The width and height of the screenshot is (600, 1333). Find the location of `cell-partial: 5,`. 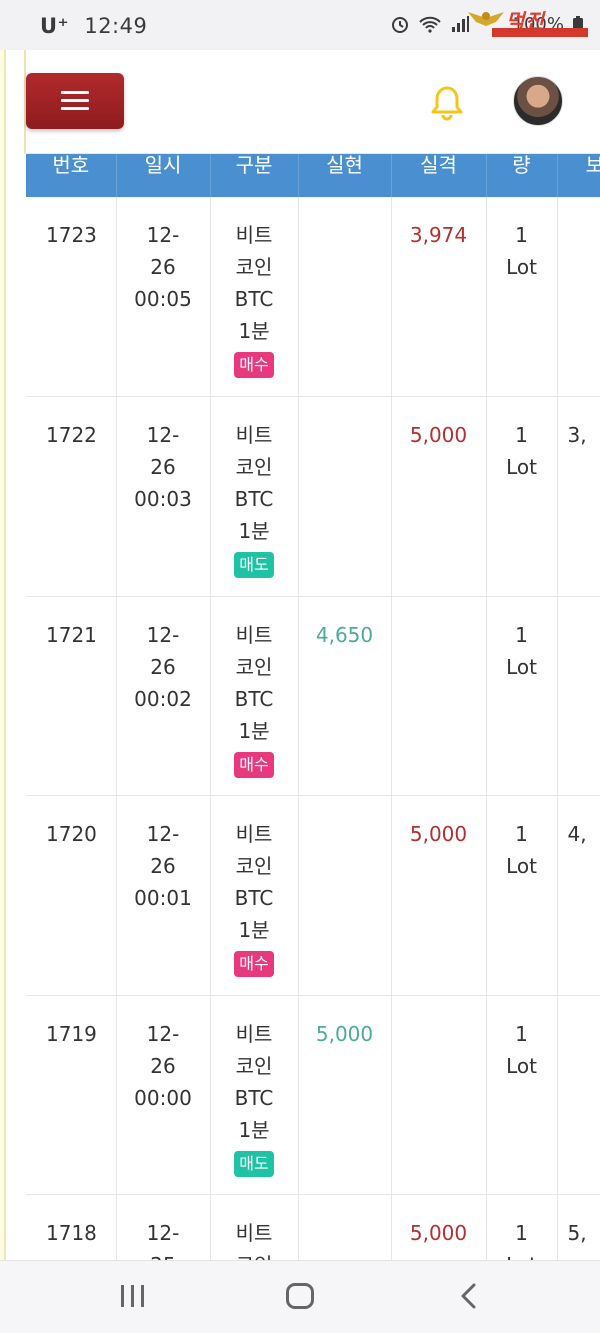

cell-partial: 5, is located at coordinates (578, 1227).